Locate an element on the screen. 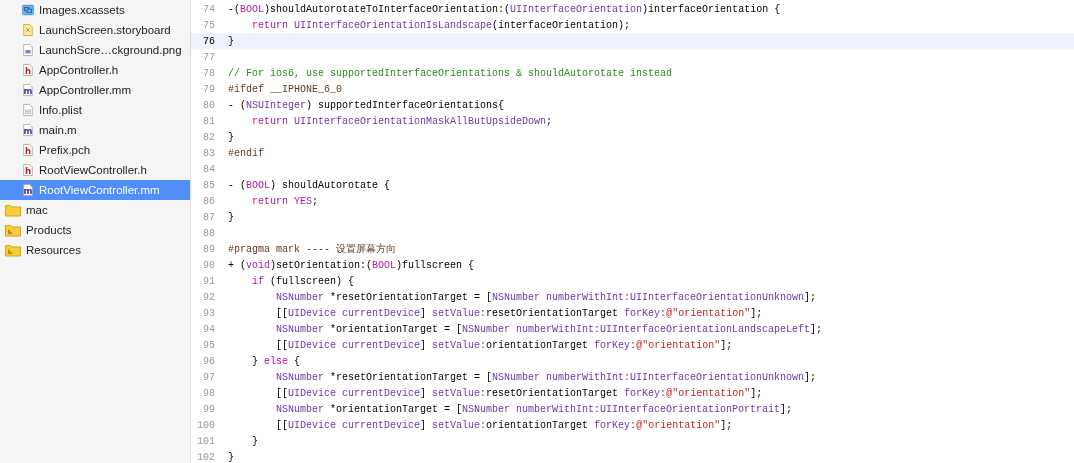 This screenshot has width=1074, height=463. code-text: - (NSUInteger) supportedInterfaceOrientations{ is located at coordinates (366, 105).